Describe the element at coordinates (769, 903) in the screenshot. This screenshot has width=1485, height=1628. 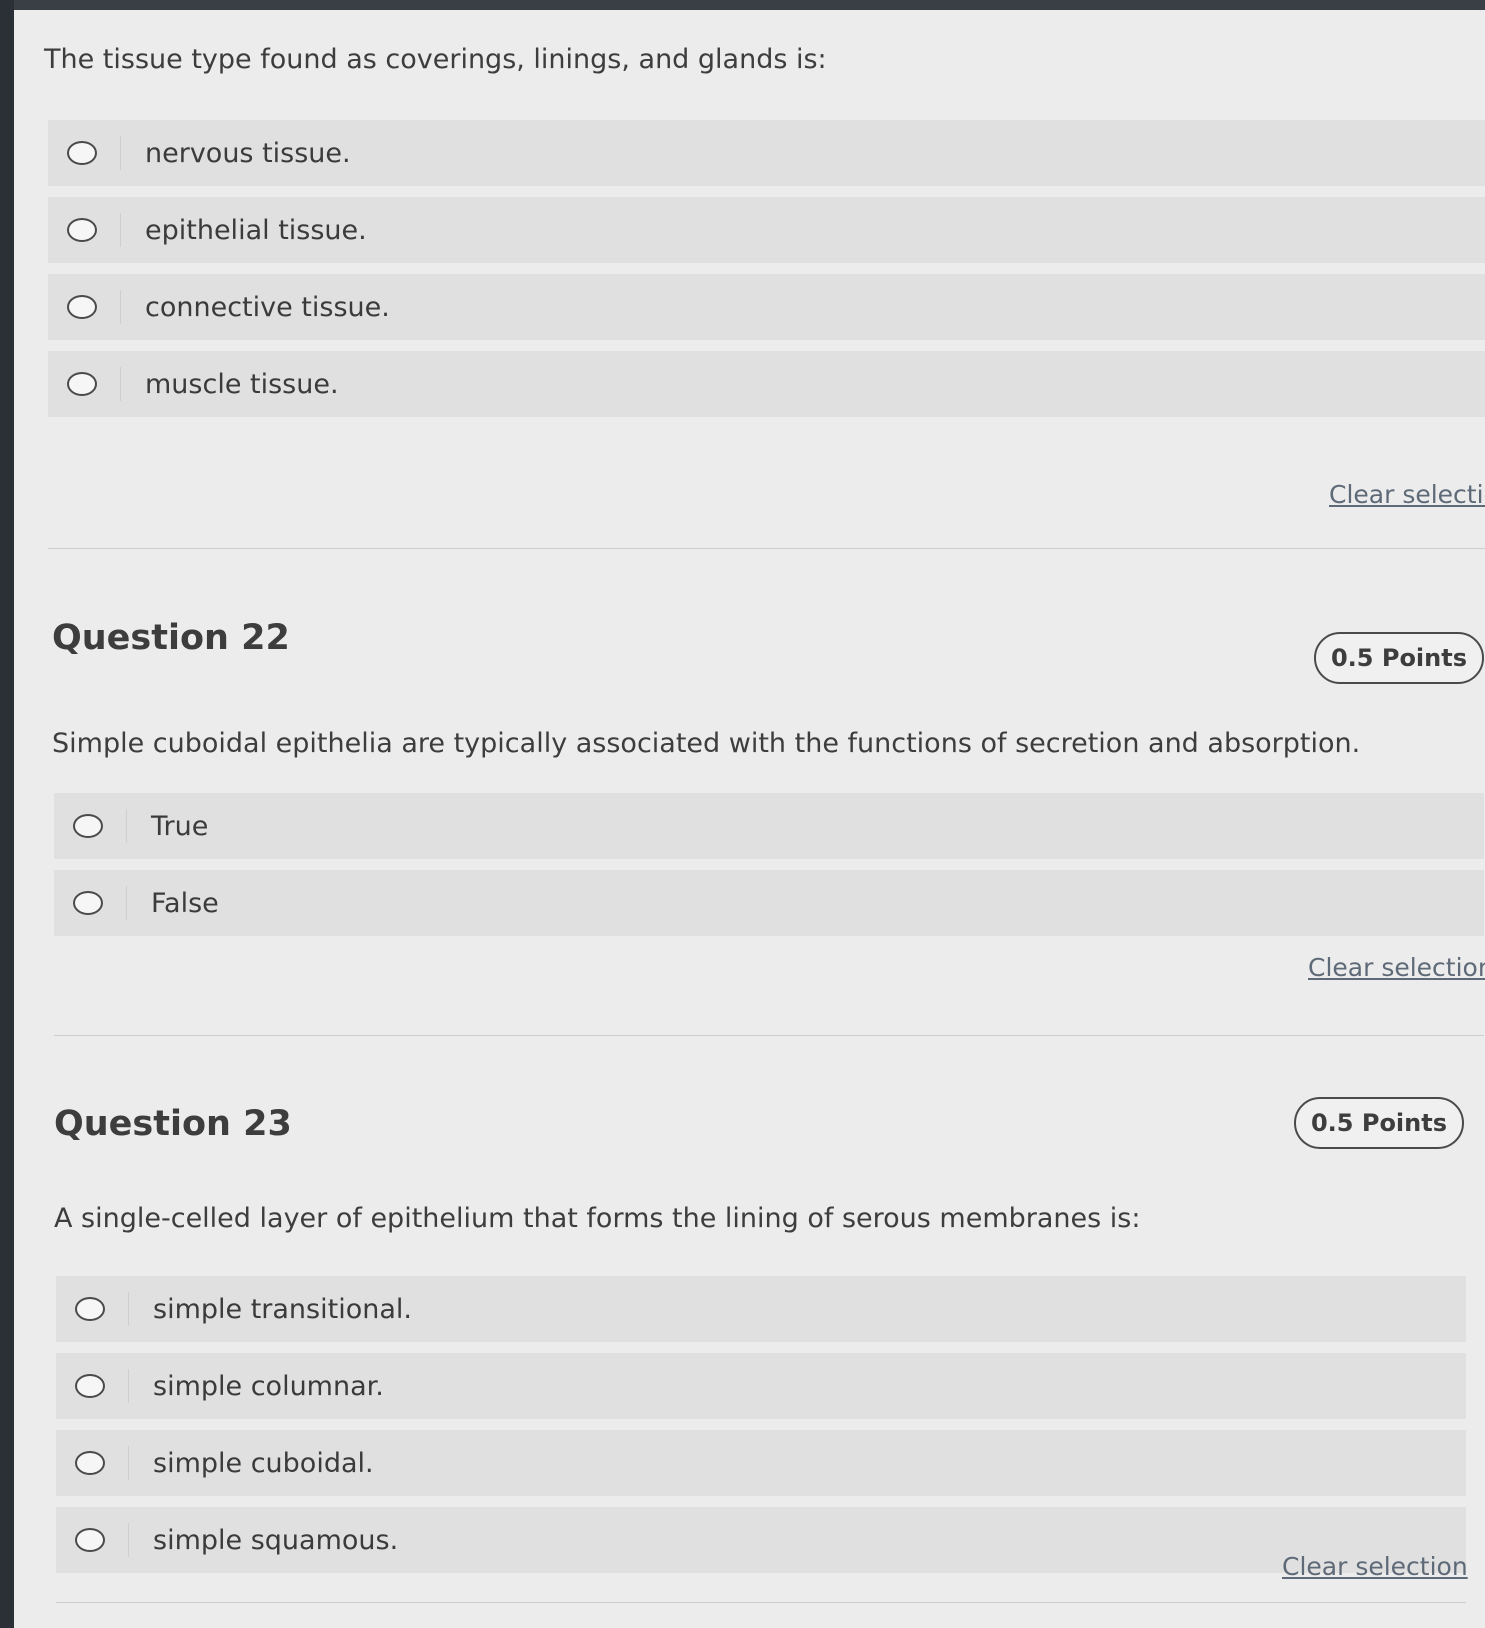
I see `answer-option: False` at that location.